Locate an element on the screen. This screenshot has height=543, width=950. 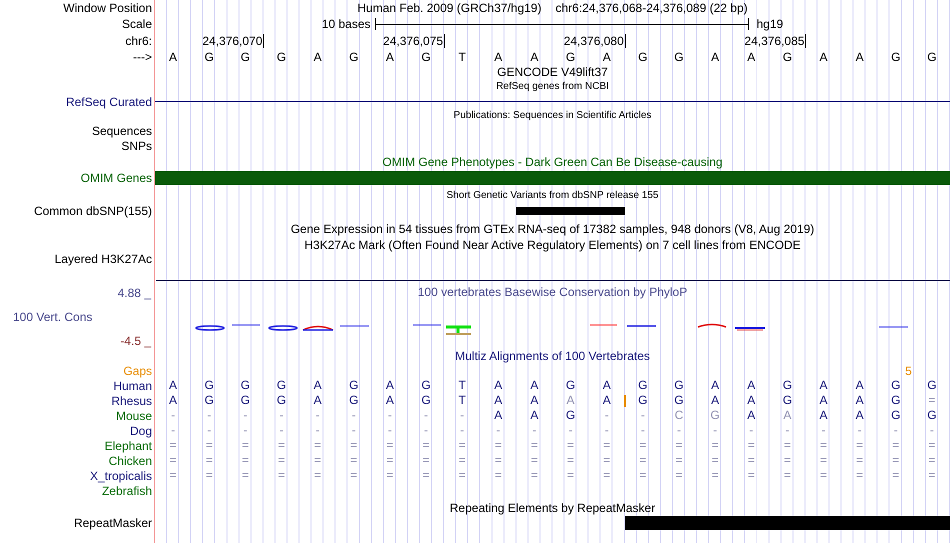
track-label: OMIM Genes is located at coordinates (116, 177).